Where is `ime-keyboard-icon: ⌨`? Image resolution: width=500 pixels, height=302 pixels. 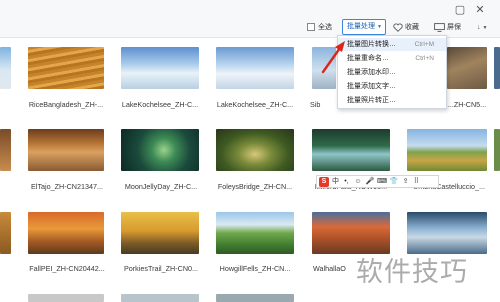
ime-keyboard-icon: ⌨ is located at coordinates (382, 182).